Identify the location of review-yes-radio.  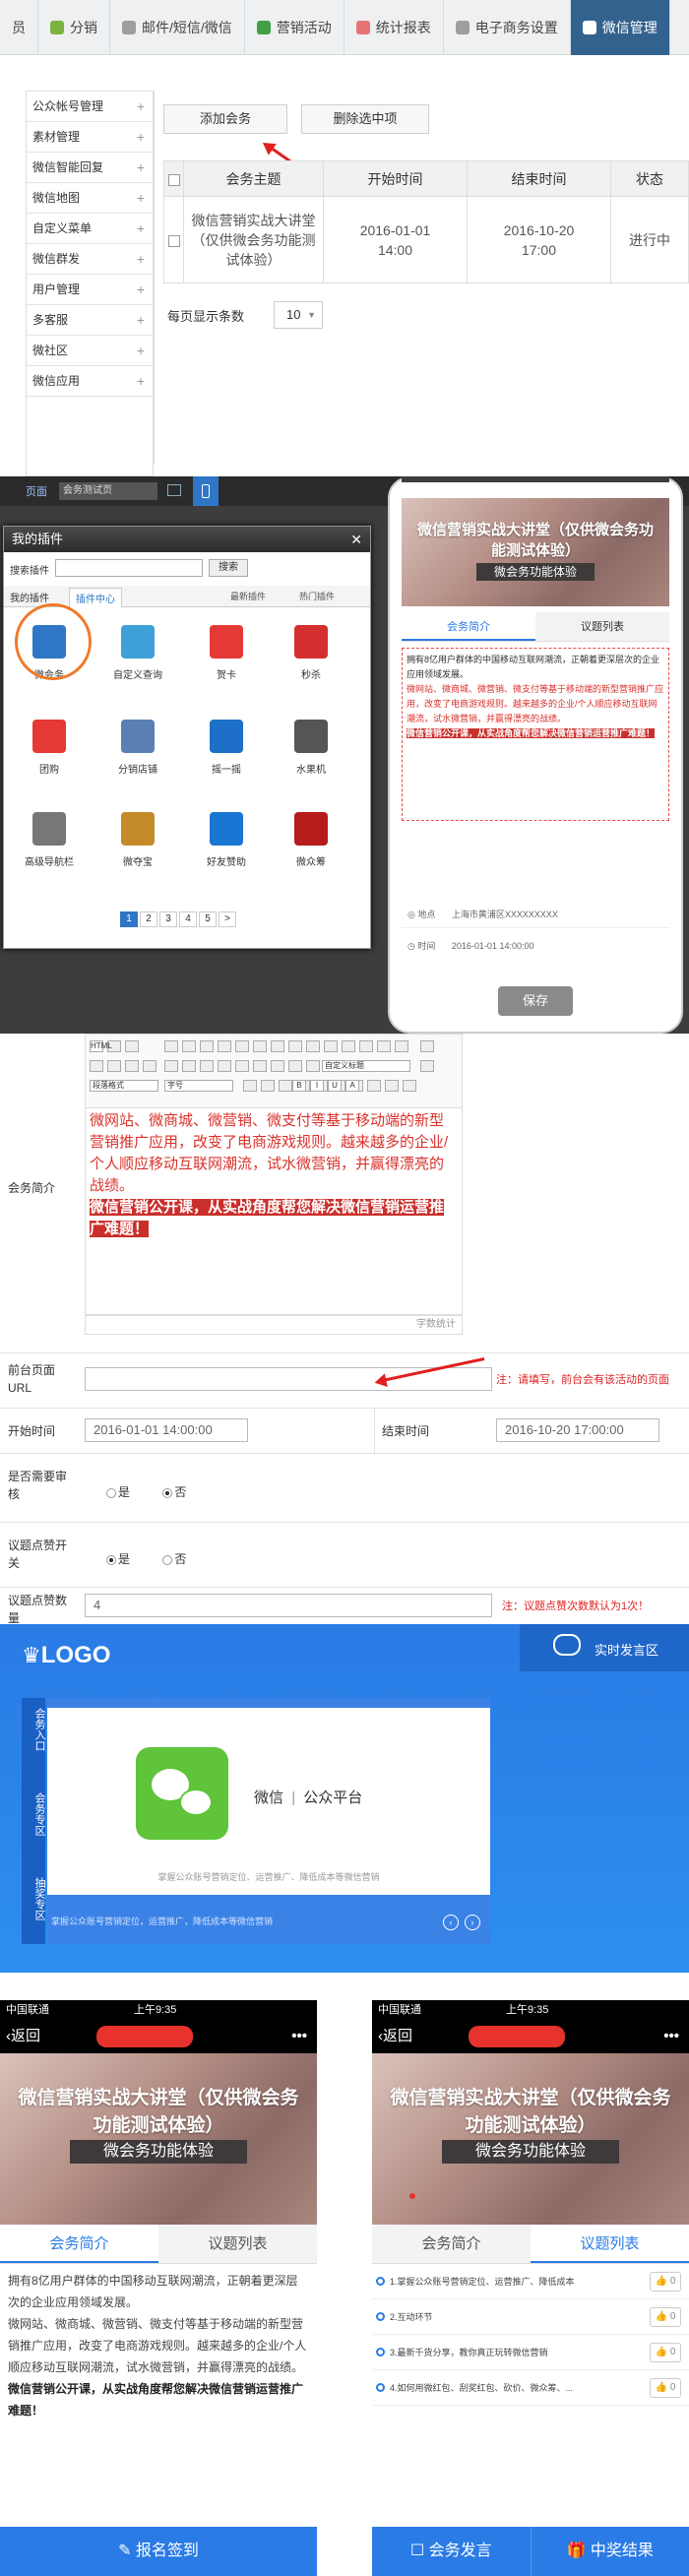
(111, 1492).